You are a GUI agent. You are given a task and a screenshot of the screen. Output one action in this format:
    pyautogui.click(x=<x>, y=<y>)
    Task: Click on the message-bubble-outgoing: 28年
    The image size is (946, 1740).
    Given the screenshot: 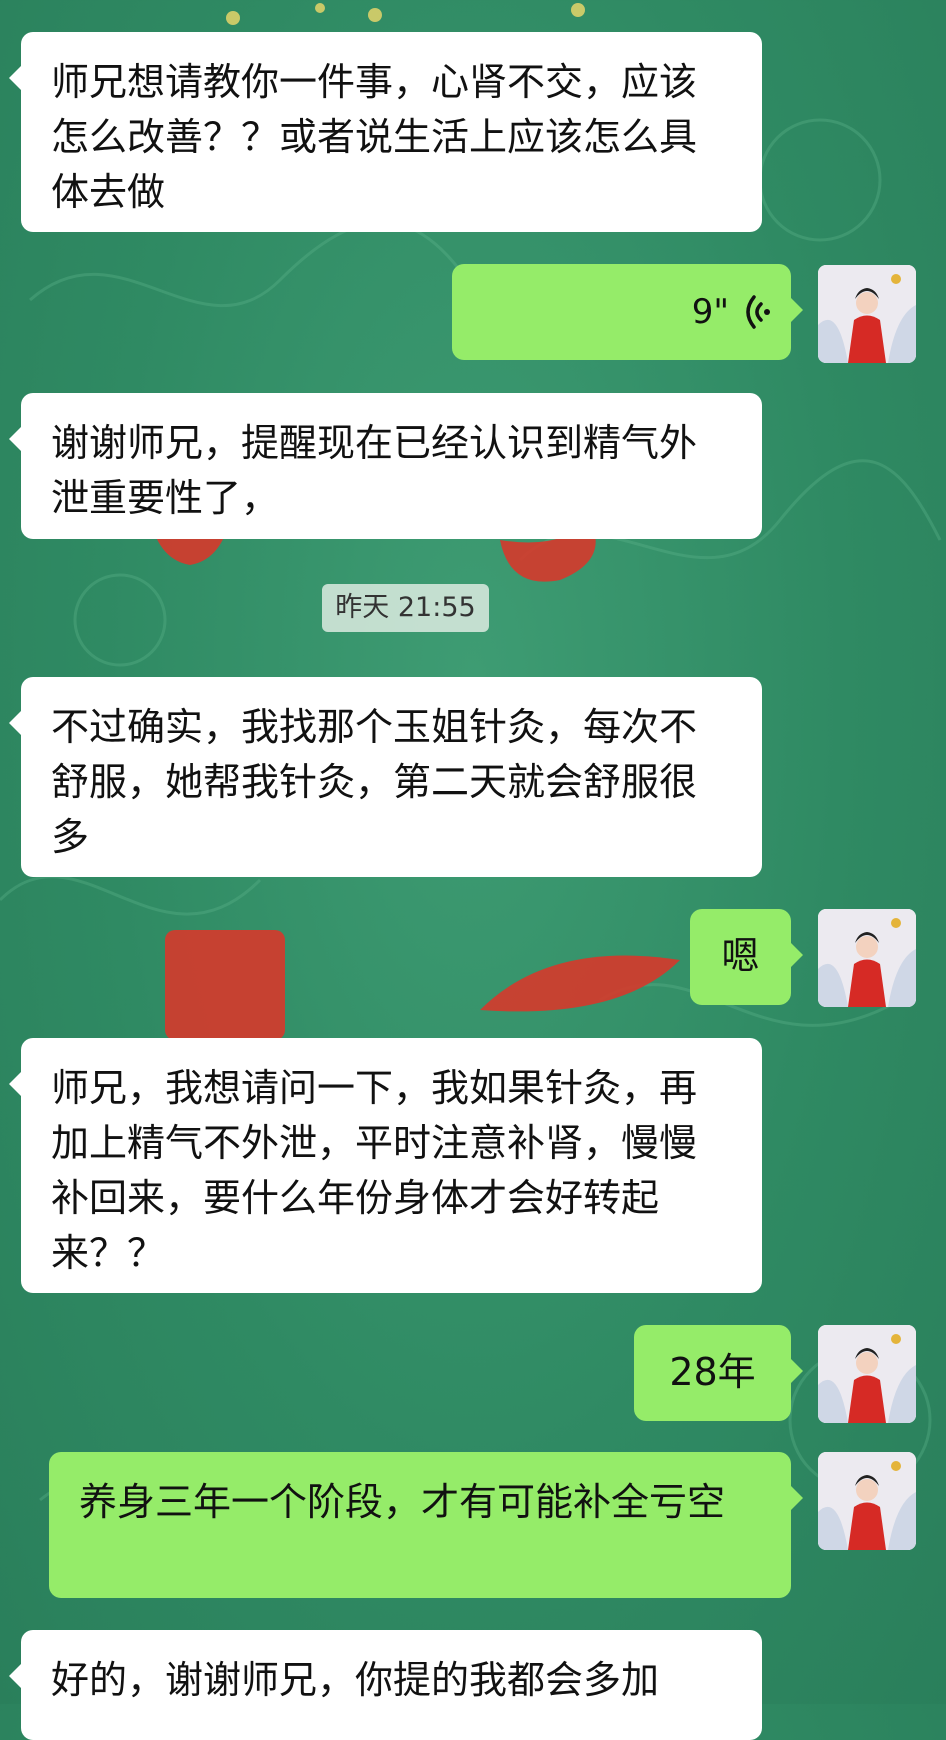 What is the action you would take?
    pyautogui.click(x=718, y=1373)
    